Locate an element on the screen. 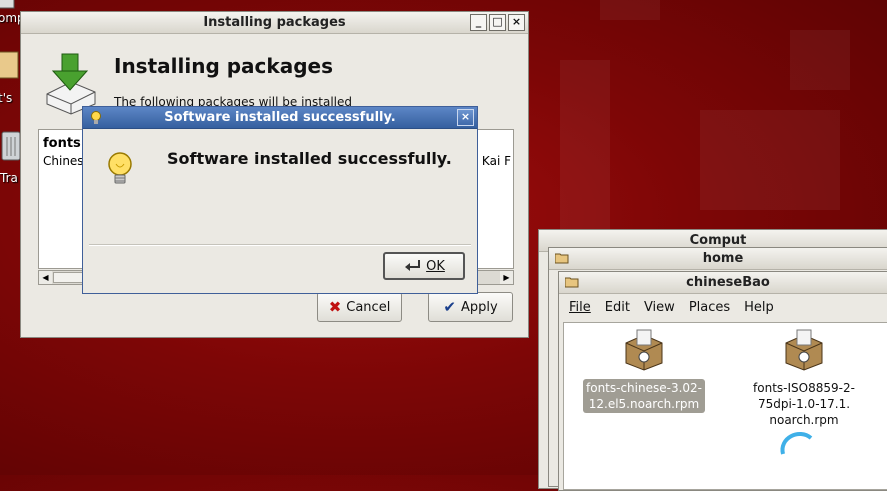  watermark-url: iyunv.com is located at coordinates (848, 453).